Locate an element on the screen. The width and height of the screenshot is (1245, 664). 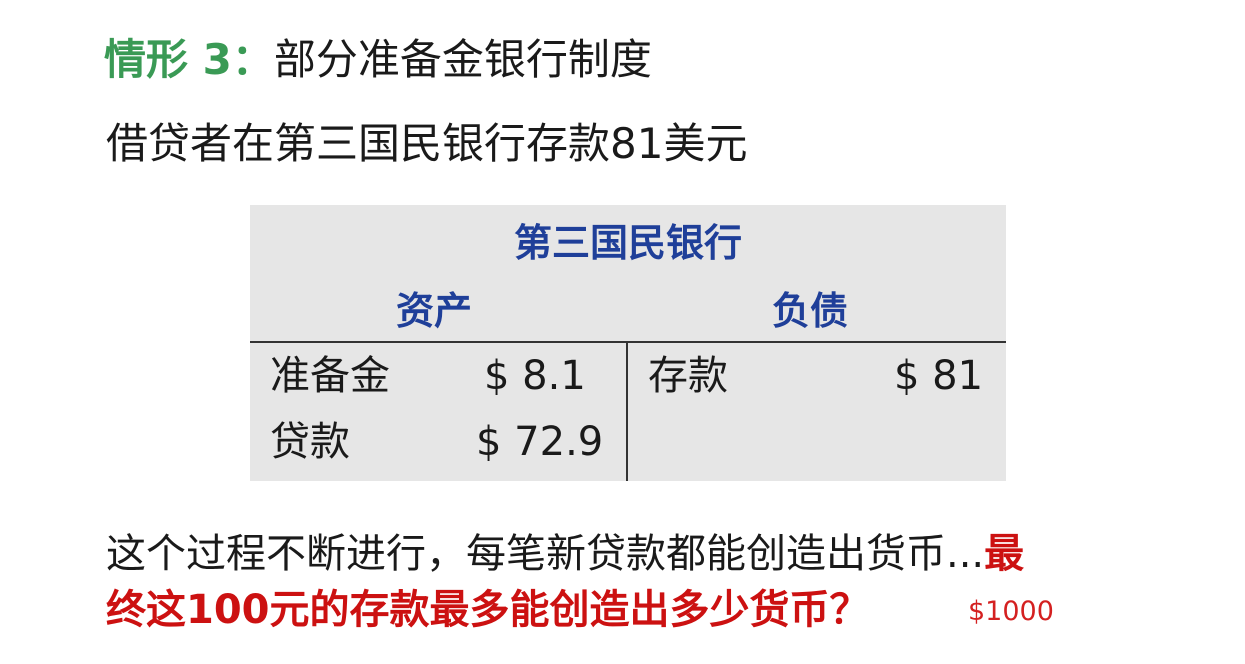
header-divider is located at coordinates (628, 342).